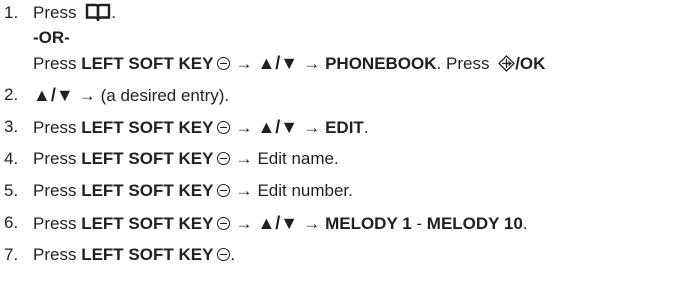  I want to click on step-3: 3. Press LEFT SOFT KEY → ▲/▼ → EDIT., so click(344, 127).